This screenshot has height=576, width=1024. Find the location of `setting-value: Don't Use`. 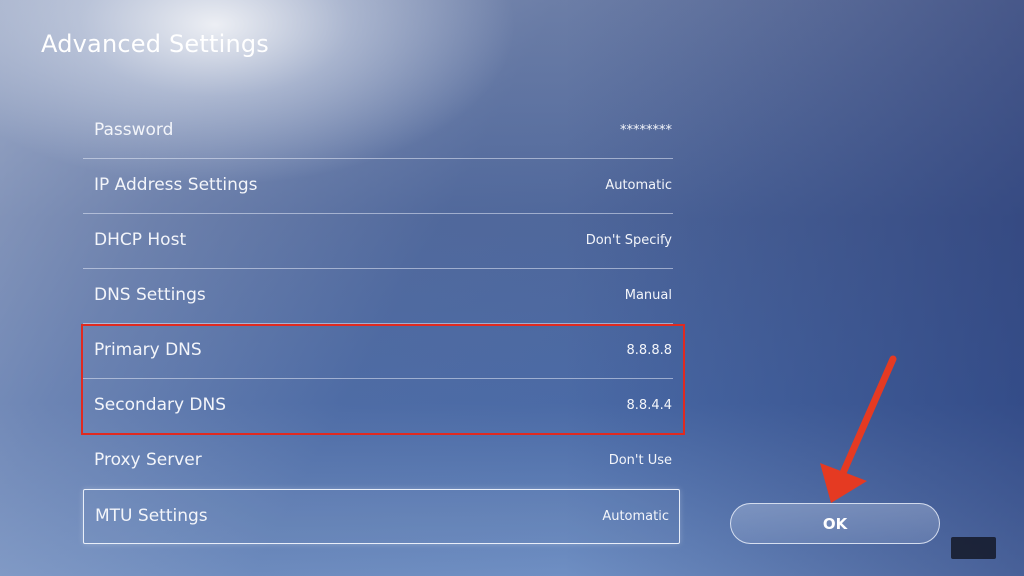

setting-value: Don't Use is located at coordinates (640, 460).